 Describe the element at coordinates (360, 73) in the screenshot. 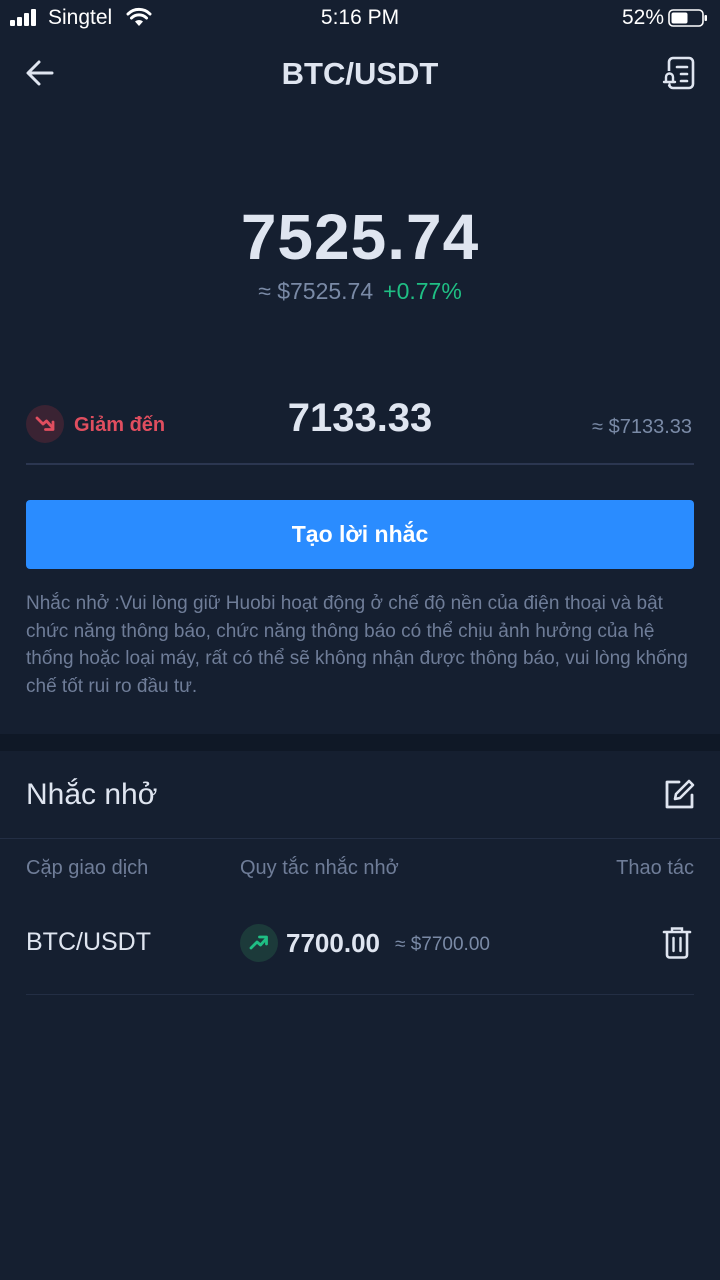

I see `page-title: BTC/USDT` at that location.